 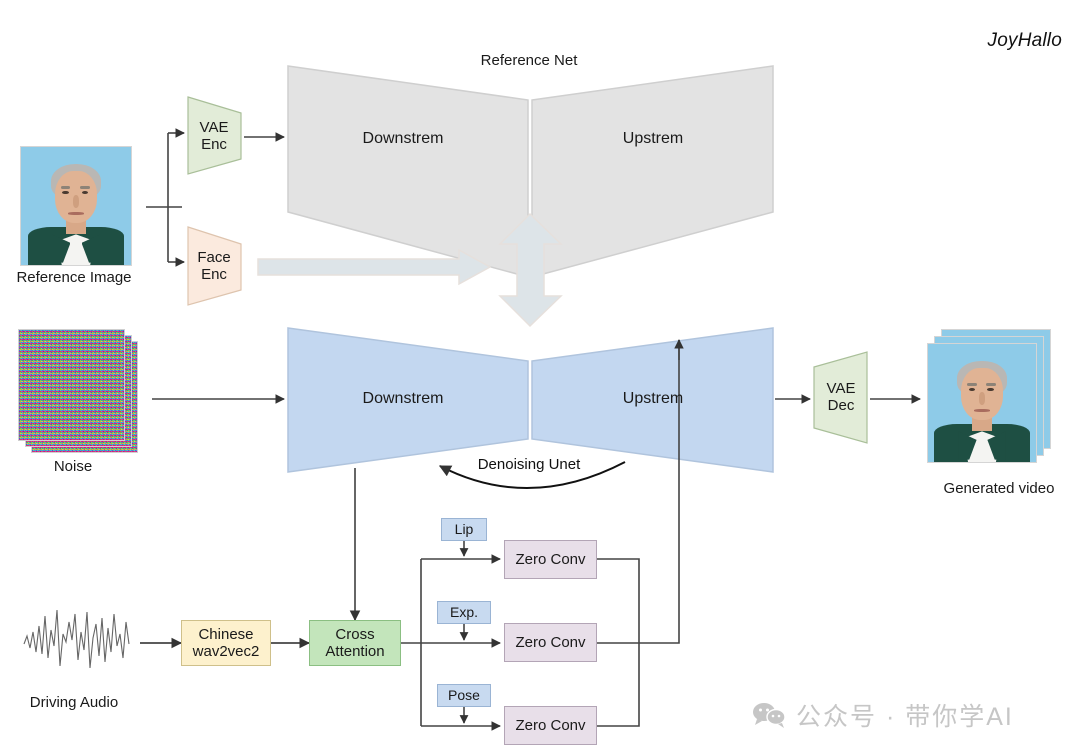 What do you see at coordinates (464, 695) in the screenshot?
I see `cue-pose: Pose` at bounding box center [464, 695].